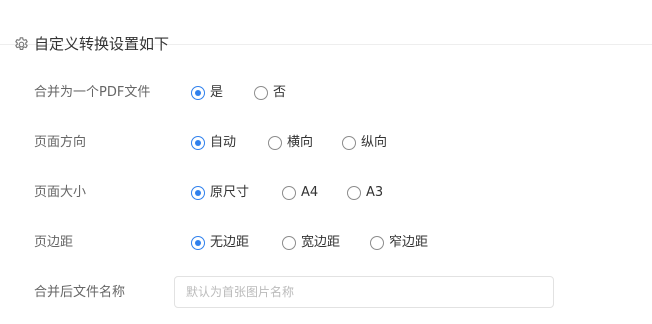 Image resolution: width=652 pixels, height=324 pixels. I want to click on margin-option-wide: 宽边距, so click(311, 243).